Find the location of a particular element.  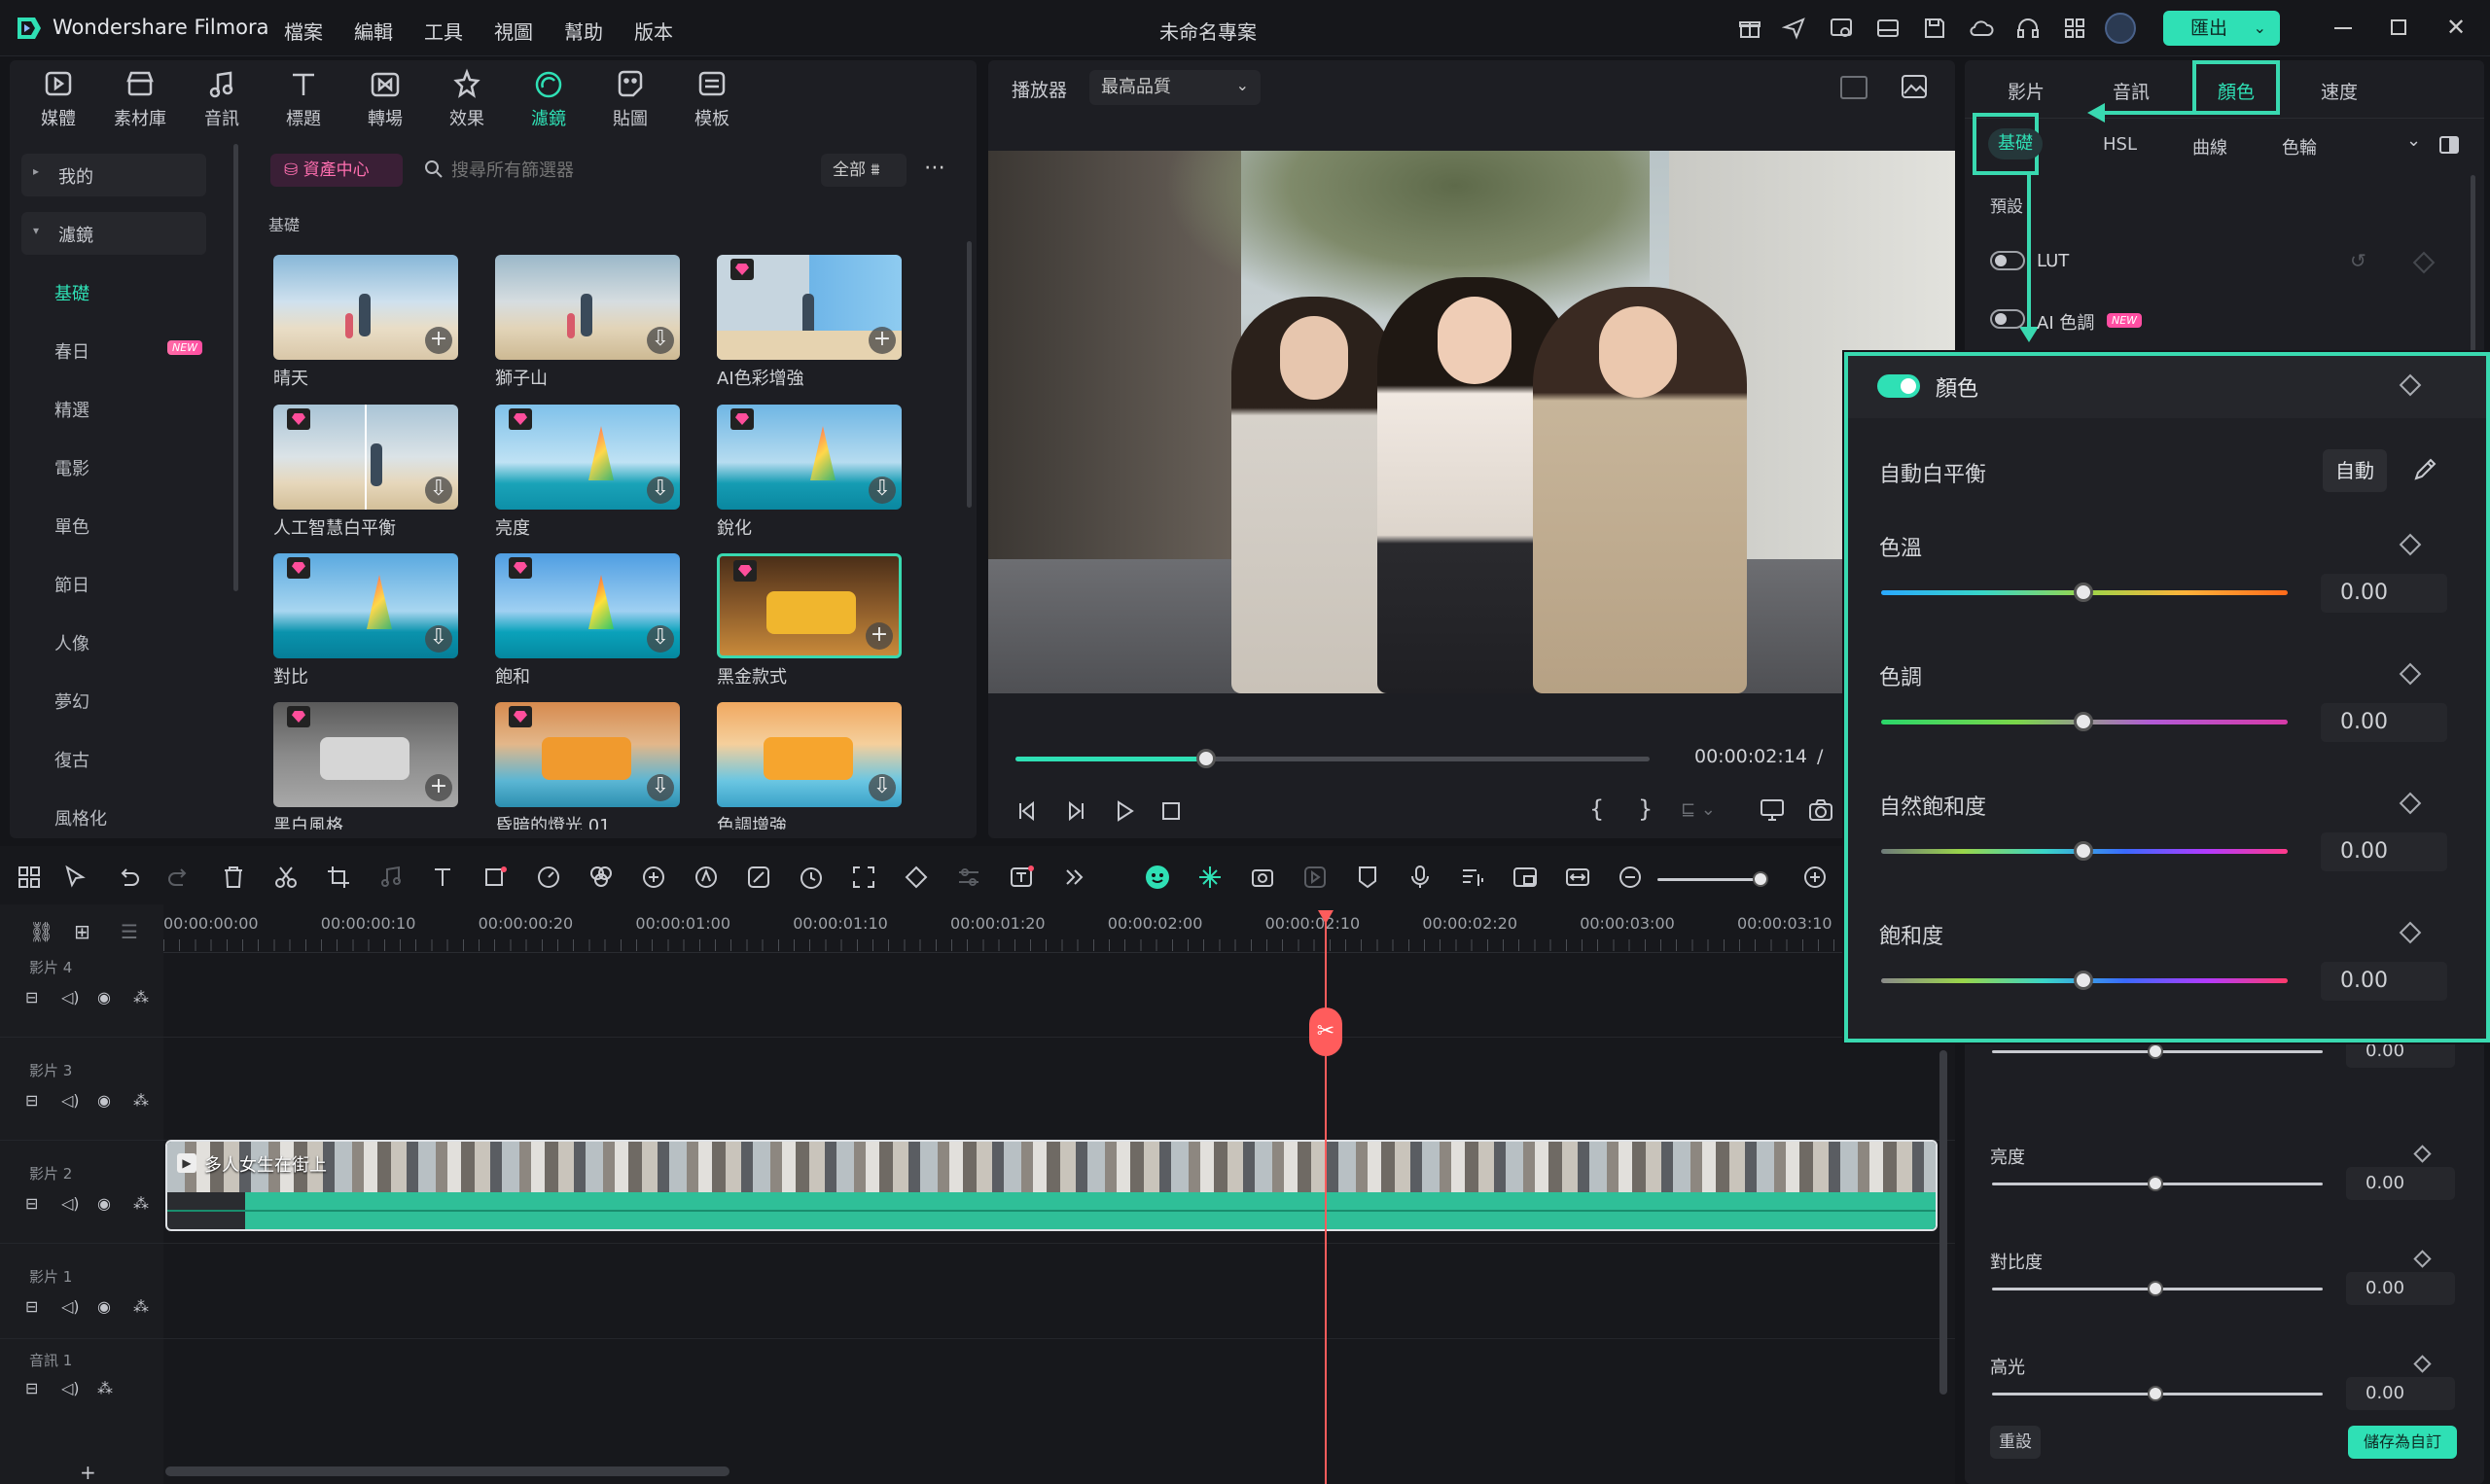

video-preview is located at coordinates (1471, 422).